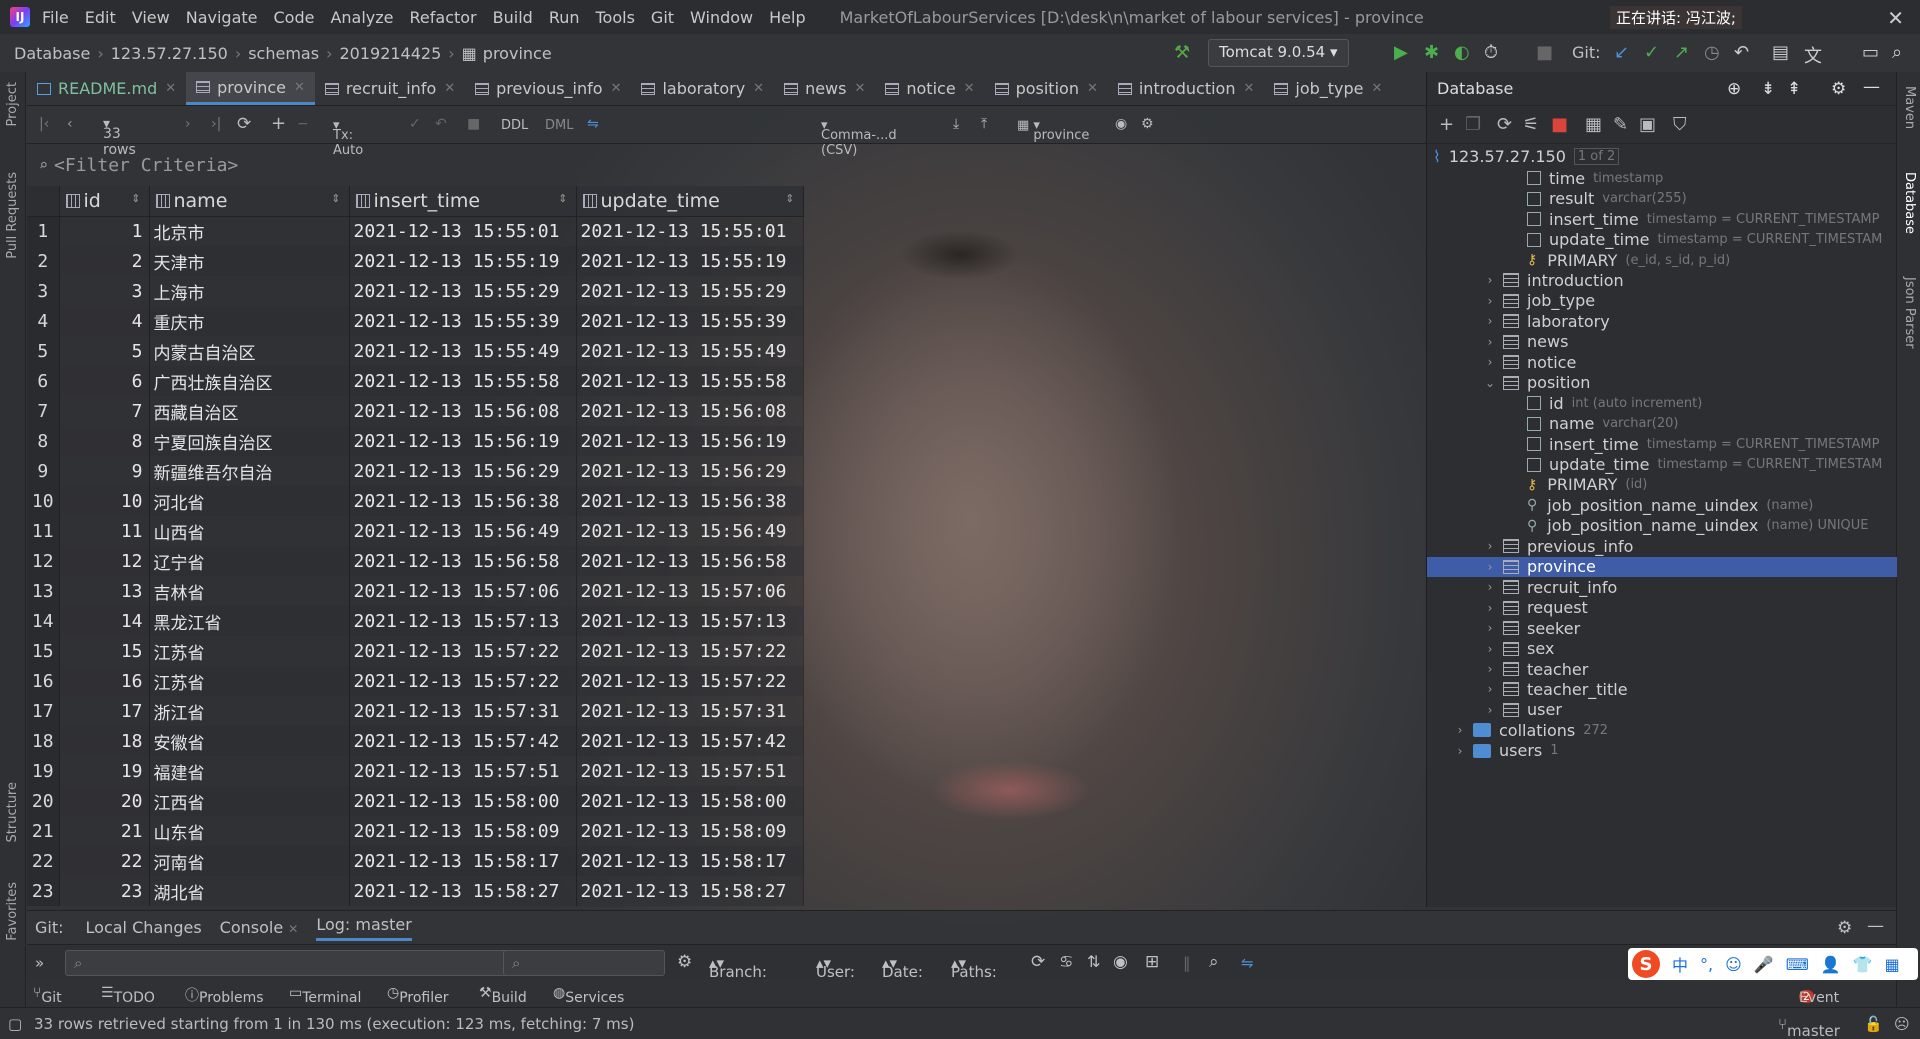 This screenshot has height=1039, width=1920. Describe the element at coordinates (593, 124) in the screenshot. I see `compare-icon: ⇋` at that location.